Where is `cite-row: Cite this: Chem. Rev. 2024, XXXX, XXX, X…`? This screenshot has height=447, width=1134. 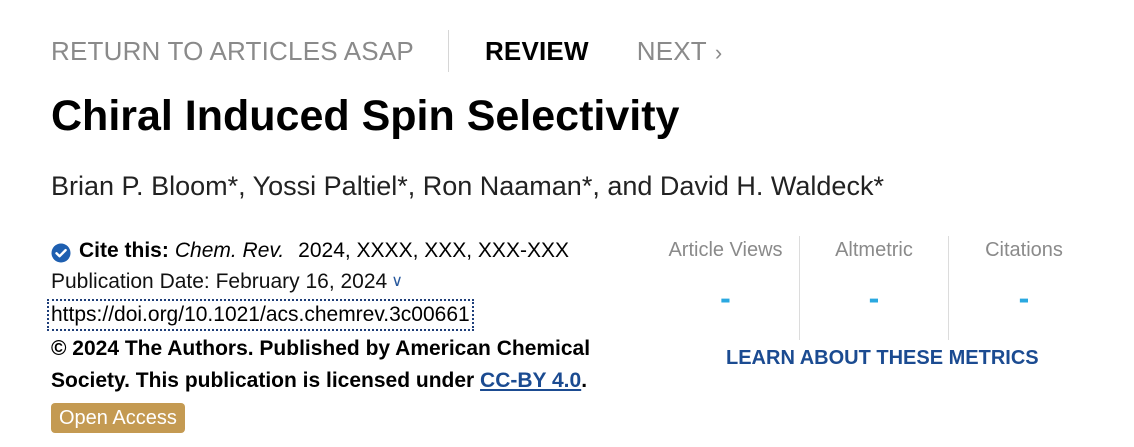 cite-row: Cite this: Chem. Rev. 2024, XXXX, XXX, X… is located at coordinates (336, 250).